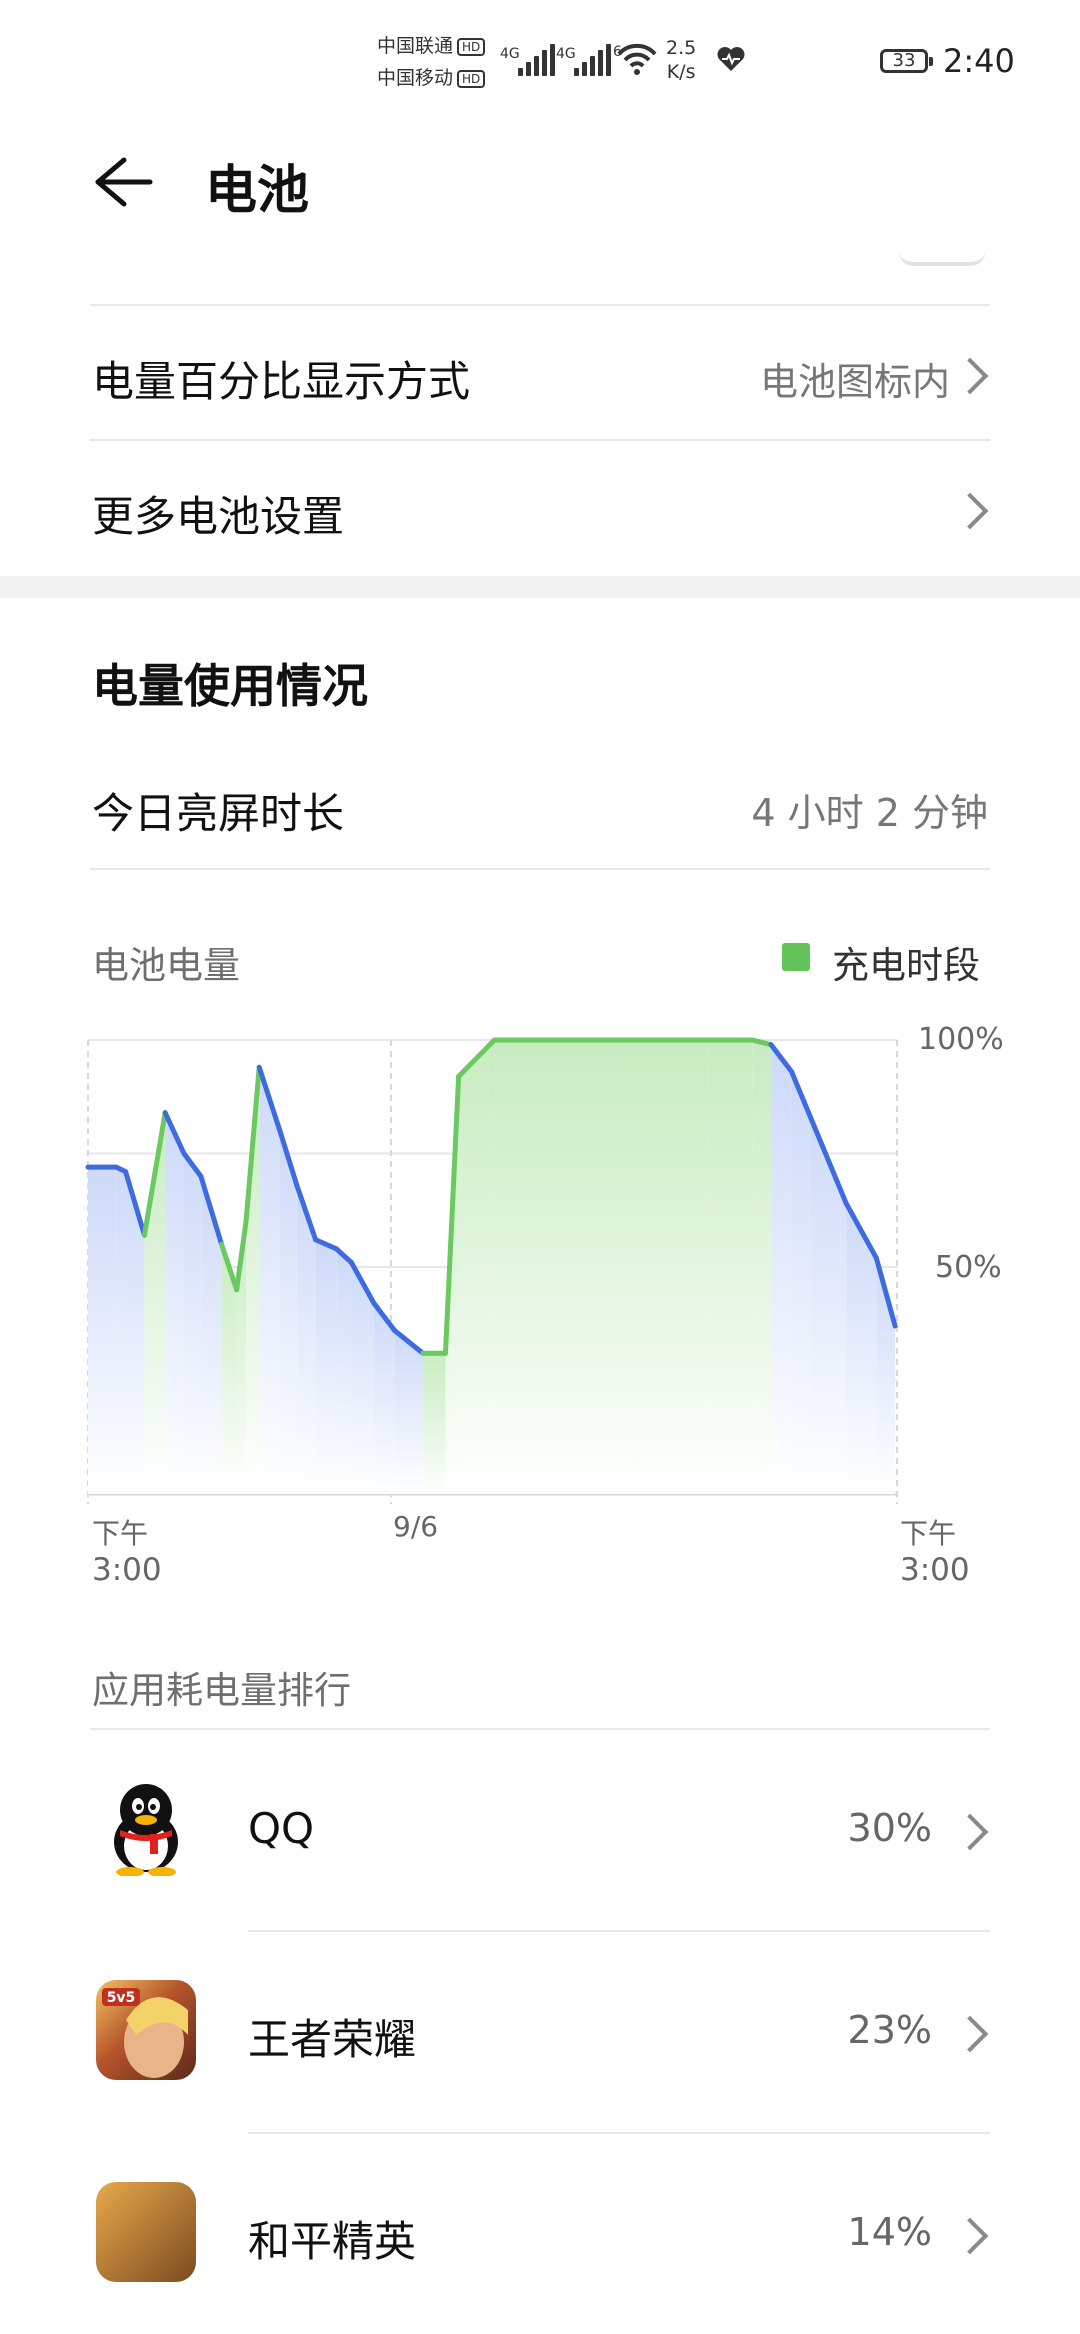 The width and height of the screenshot is (1080, 2334). Describe the element at coordinates (127, 1552) in the screenshot. I see `x-tick-start: 下午 3:00` at that location.